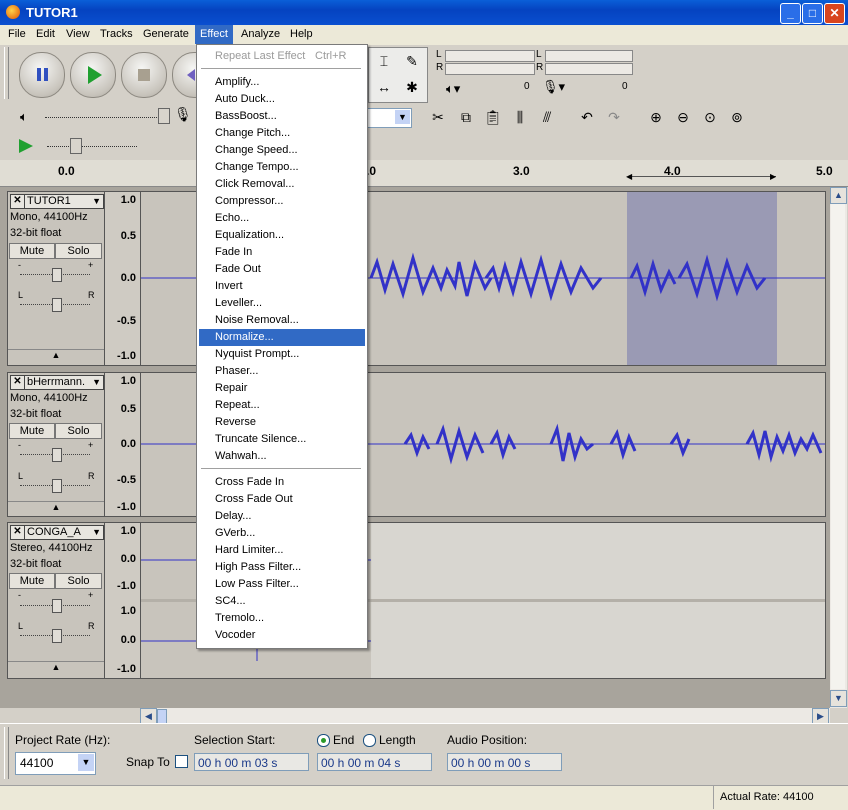 The height and width of the screenshot is (810, 848). What do you see at coordinates (412, 87) in the screenshot?
I see `multi-tool-icon: ✱` at bounding box center [412, 87].